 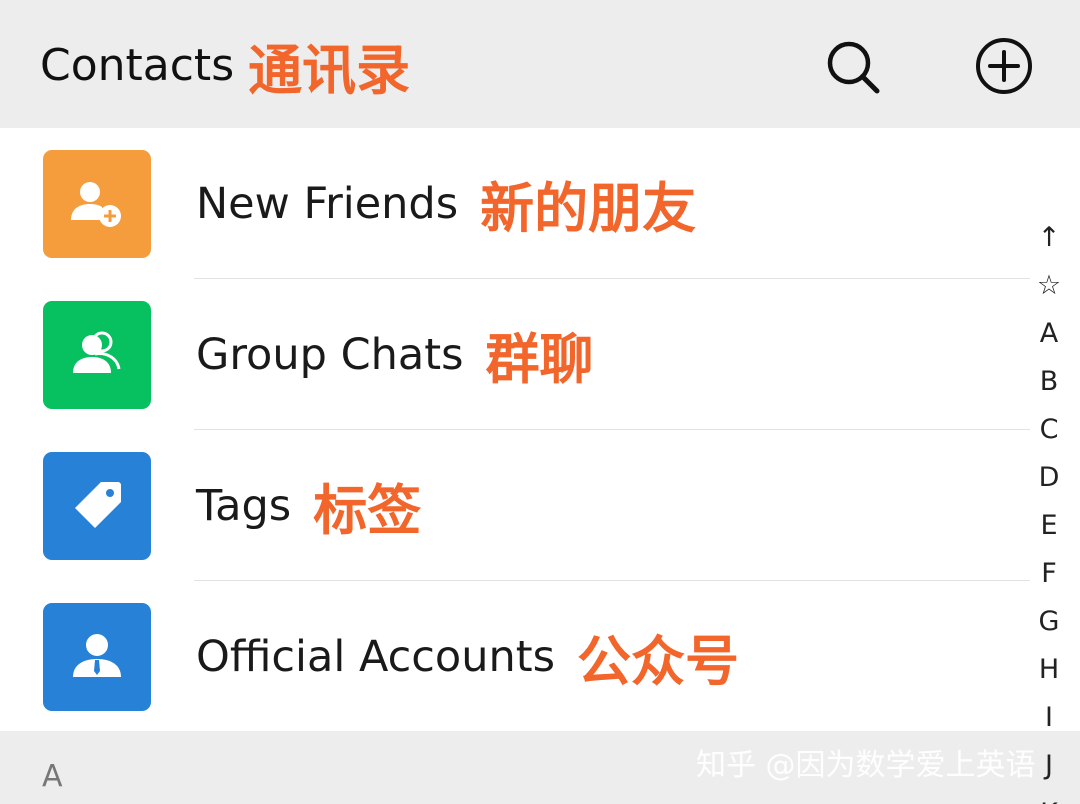 What do you see at coordinates (1049, 478) in the screenshot?
I see `index-d: D` at bounding box center [1049, 478].